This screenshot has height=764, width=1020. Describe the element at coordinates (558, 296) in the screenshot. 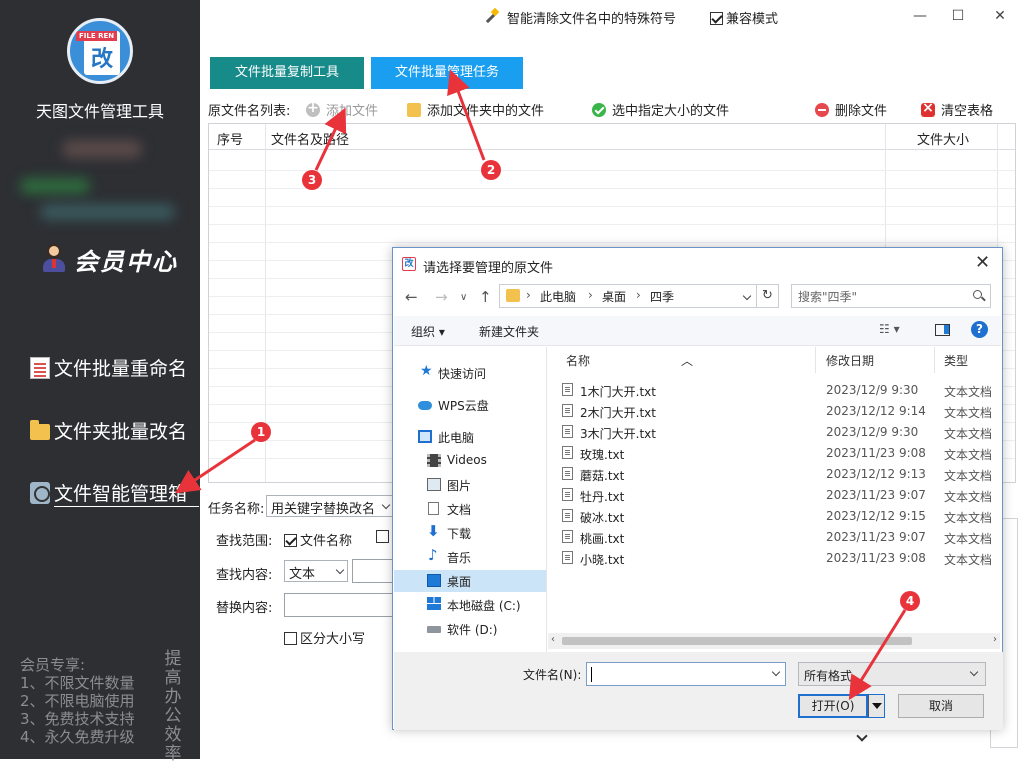

I see `breadcrumb-this-pc: 此电脑` at that location.